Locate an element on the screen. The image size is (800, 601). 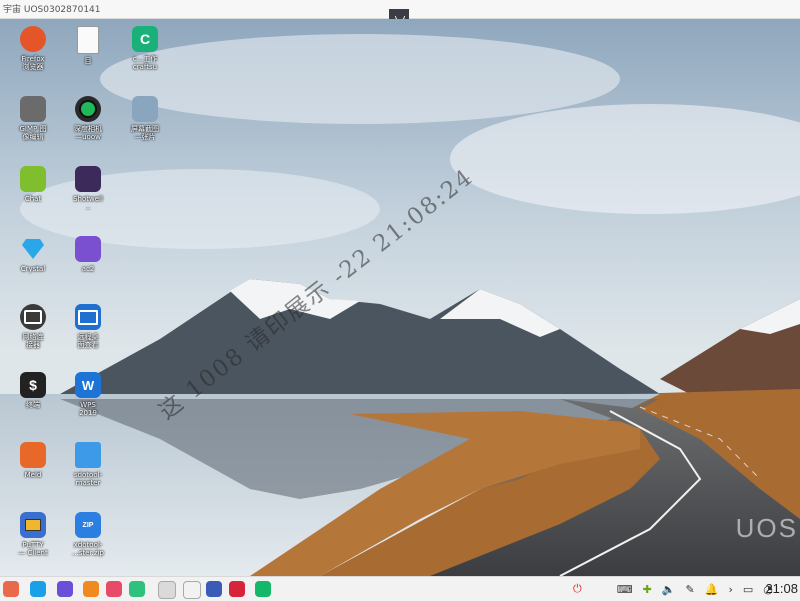
desktop-item-label: Crystal is located at coordinates (33, 269).